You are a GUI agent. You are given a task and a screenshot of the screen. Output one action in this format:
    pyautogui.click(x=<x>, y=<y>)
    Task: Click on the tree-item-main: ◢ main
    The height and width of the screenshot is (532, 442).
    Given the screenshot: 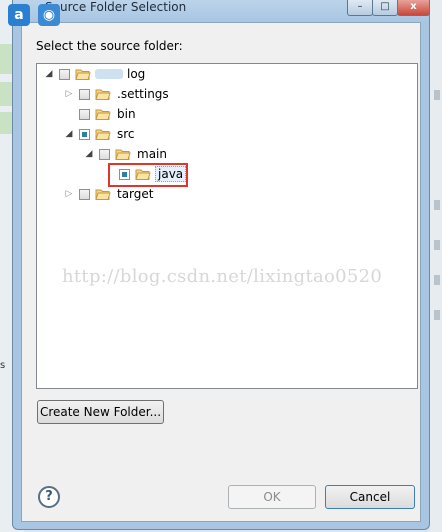 What is the action you would take?
    pyautogui.click(x=126, y=154)
    